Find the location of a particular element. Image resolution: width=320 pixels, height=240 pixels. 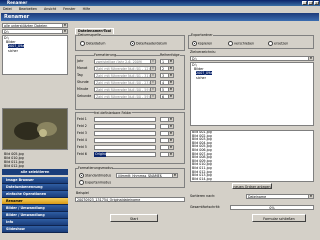

label-jahr: Jahr is located at coordinates (80, 61).